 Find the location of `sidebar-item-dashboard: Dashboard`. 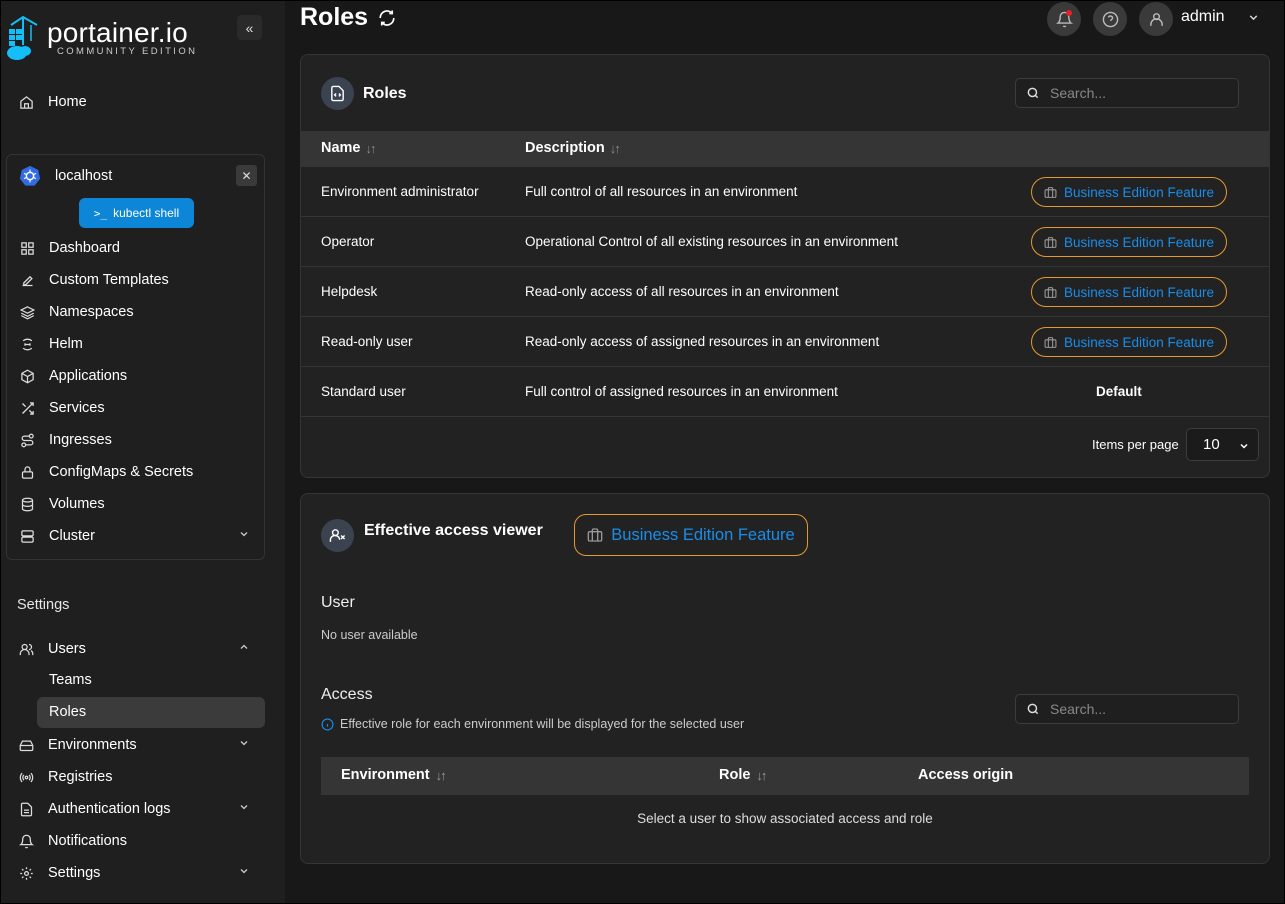

sidebar-item-dashboard: Dashboard is located at coordinates (69, 248).